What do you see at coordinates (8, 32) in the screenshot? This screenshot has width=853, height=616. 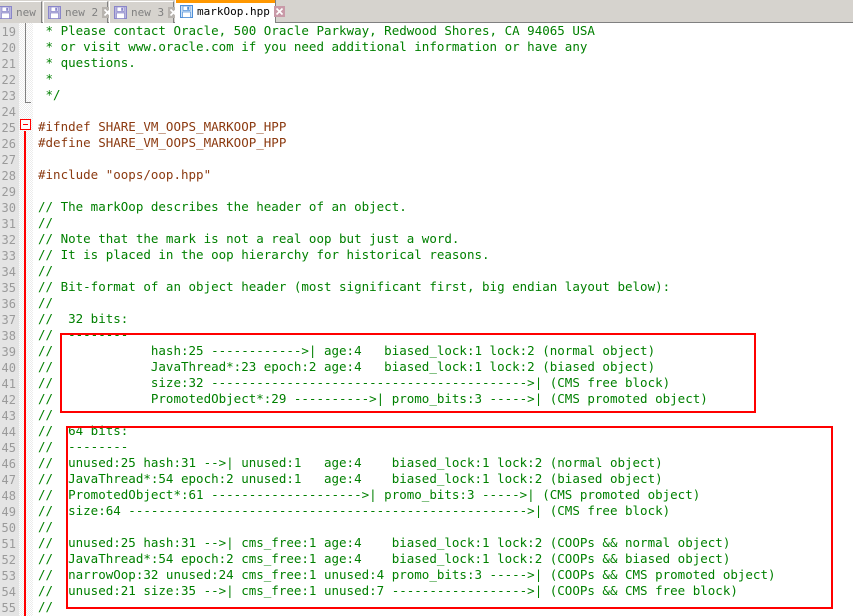 I see `line-number: 19` at bounding box center [8, 32].